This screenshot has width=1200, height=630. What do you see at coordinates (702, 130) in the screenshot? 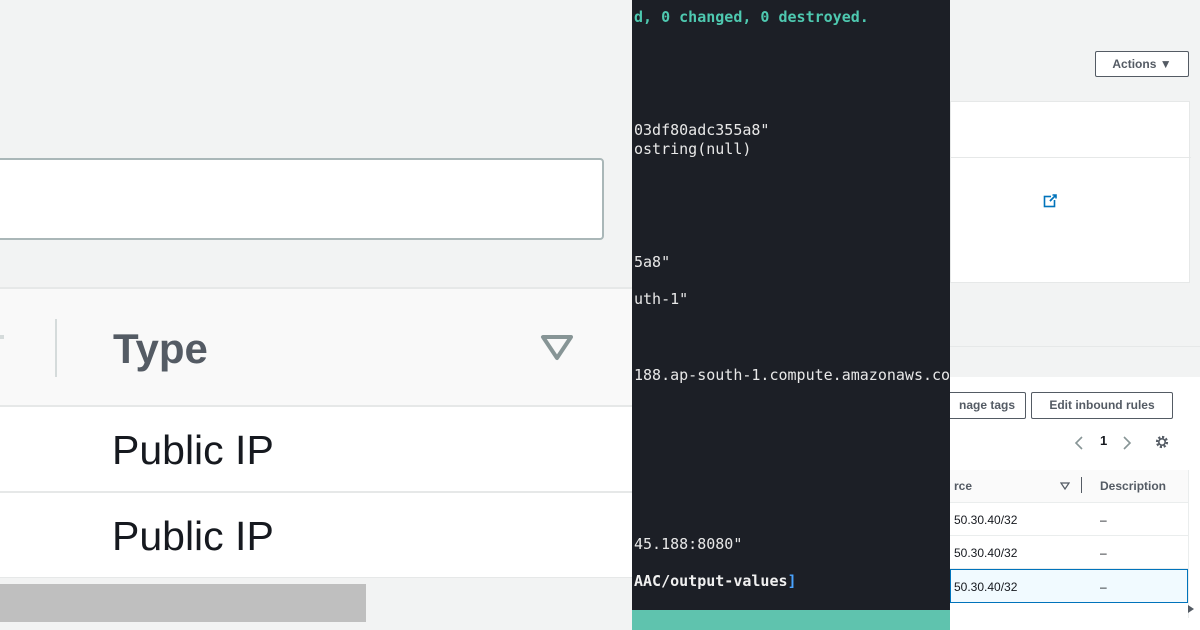
I see `terminal-line: 03df80adc355a8"` at bounding box center [702, 130].